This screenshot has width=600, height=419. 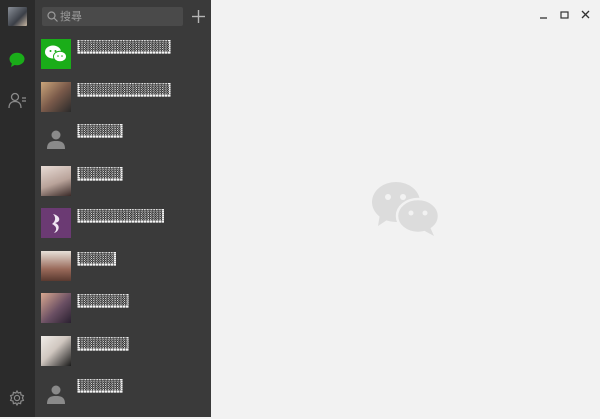 What do you see at coordinates (56, 54) in the screenshot?
I see `wechat-logo-icon` at bounding box center [56, 54].